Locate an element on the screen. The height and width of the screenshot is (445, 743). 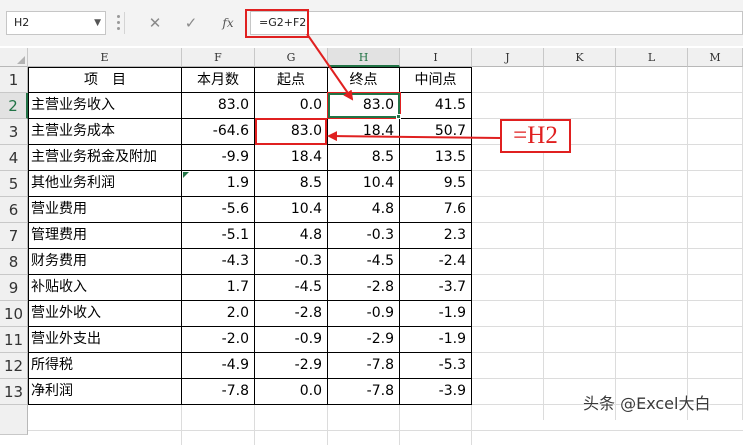
watermark: 头条 @Excel大白 is located at coordinates (647, 403).